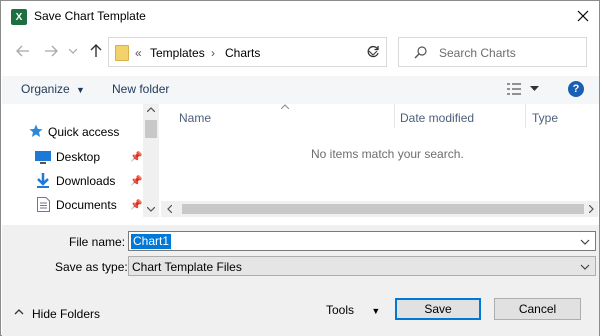  What do you see at coordinates (362, 266) in the screenshot?
I see `save-as-type-select: Chart Template Files` at bounding box center [362, 266].